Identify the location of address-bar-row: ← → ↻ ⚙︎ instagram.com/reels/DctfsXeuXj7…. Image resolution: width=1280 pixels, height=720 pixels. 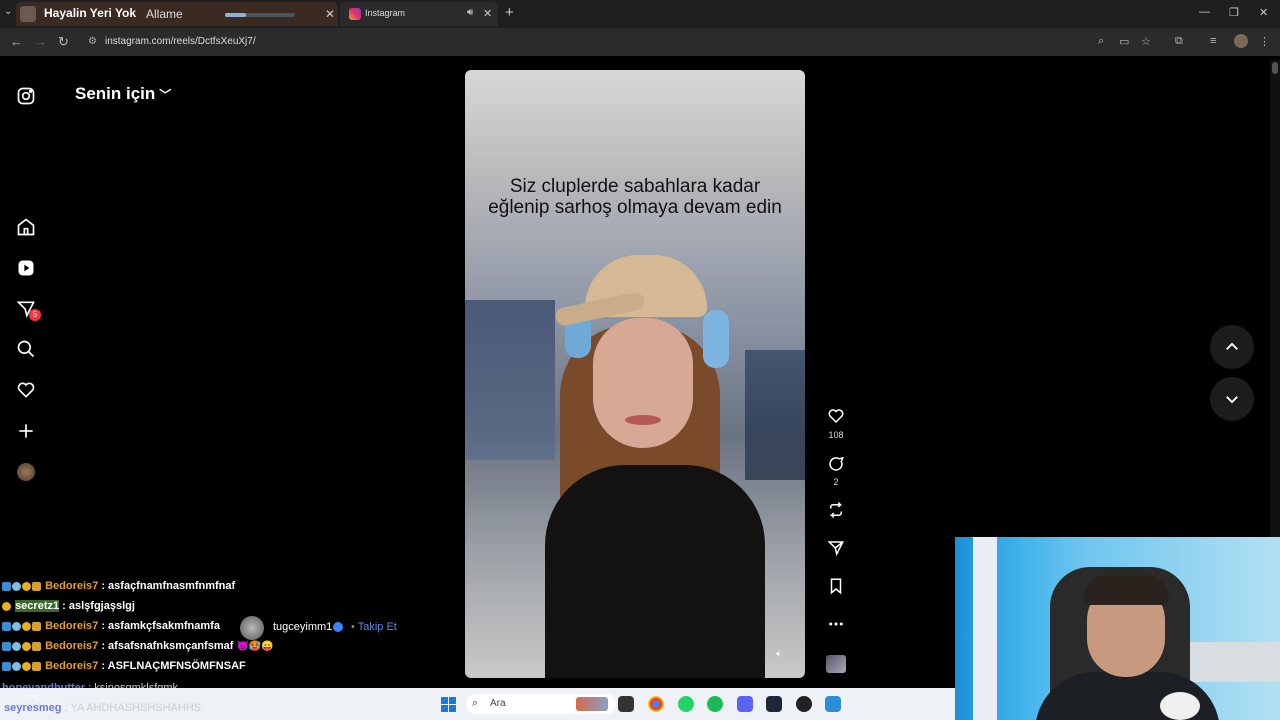
(640, 42).